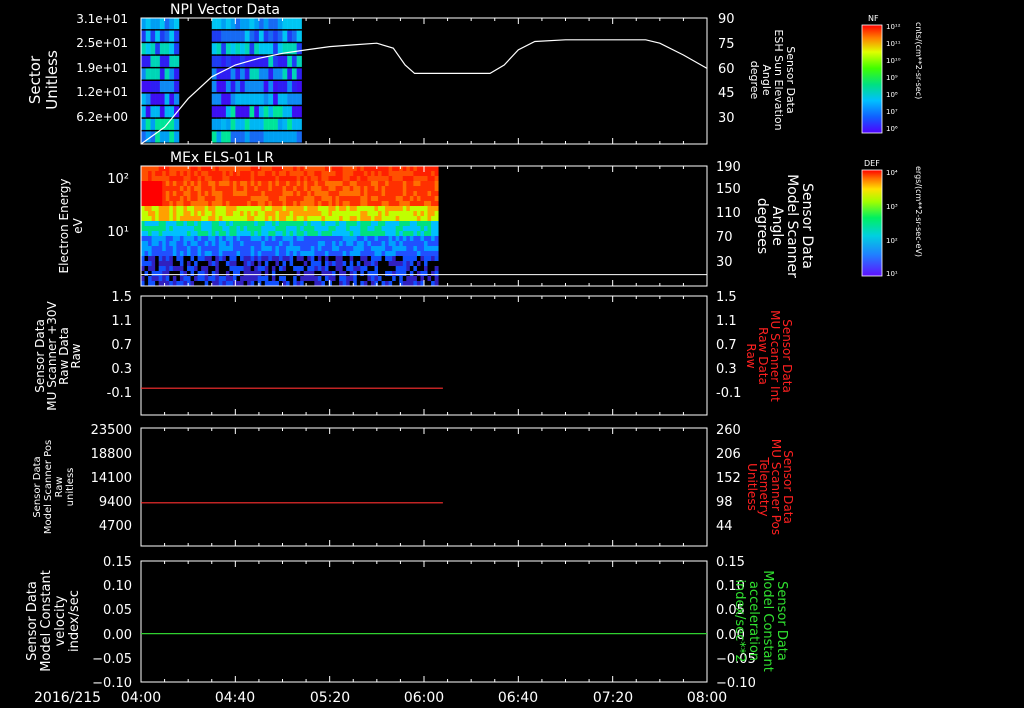 Image resolution: width=1024 pixels, height=708 pixels. Describe the element at coordinates (707, 698) in the screenshot. I see `x-tick-label: 08:00` at that location.